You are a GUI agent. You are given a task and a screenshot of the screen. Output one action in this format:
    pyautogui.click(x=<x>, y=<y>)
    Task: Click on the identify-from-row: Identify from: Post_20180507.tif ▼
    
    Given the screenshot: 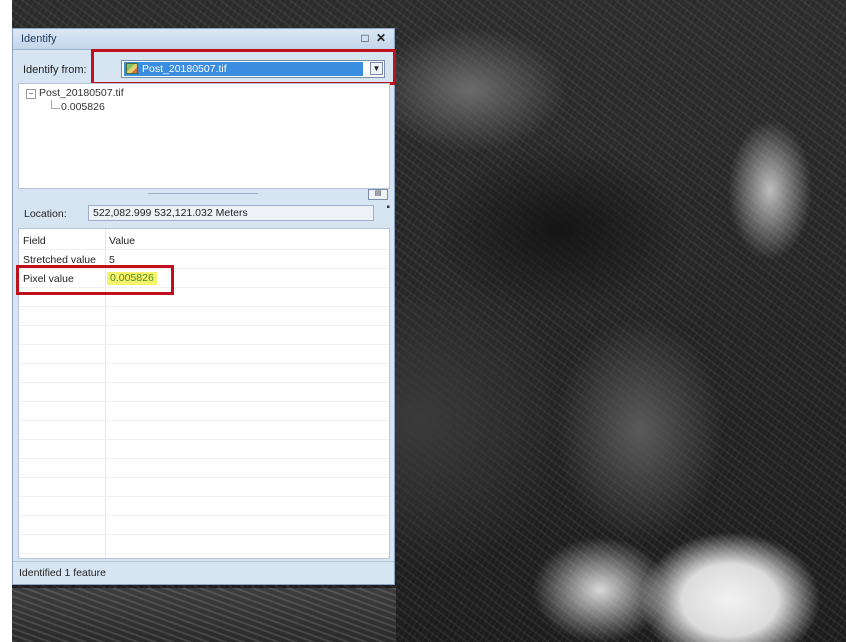 What is the action you would take?
    pyautogui.click(x=203, y=70)
    